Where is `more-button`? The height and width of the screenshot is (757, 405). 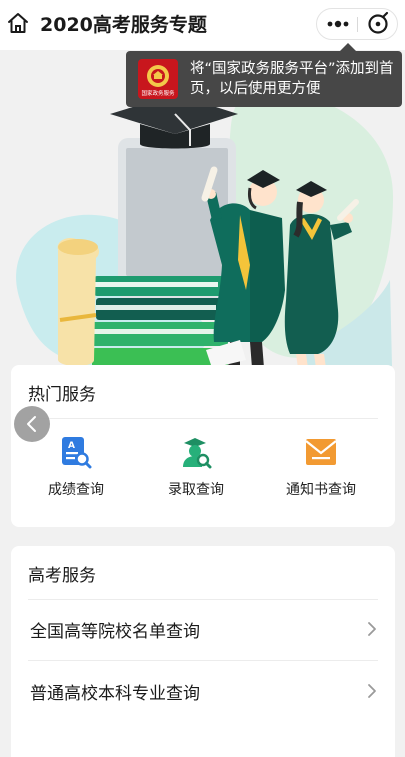 more-button is located at coordinates (338, 24).